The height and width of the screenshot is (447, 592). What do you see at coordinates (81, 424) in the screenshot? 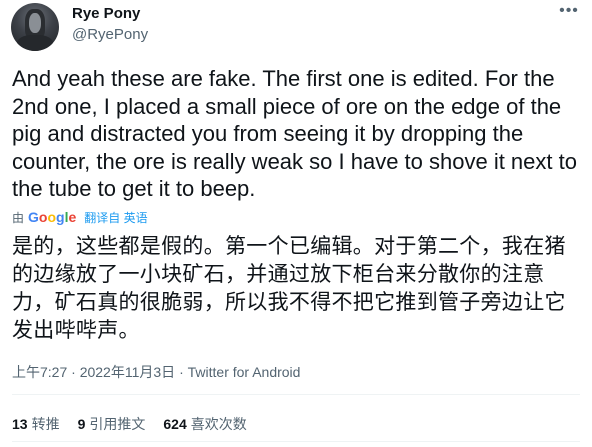
I see `quote-tweets-count: 9` at bounding box center [81, 424].